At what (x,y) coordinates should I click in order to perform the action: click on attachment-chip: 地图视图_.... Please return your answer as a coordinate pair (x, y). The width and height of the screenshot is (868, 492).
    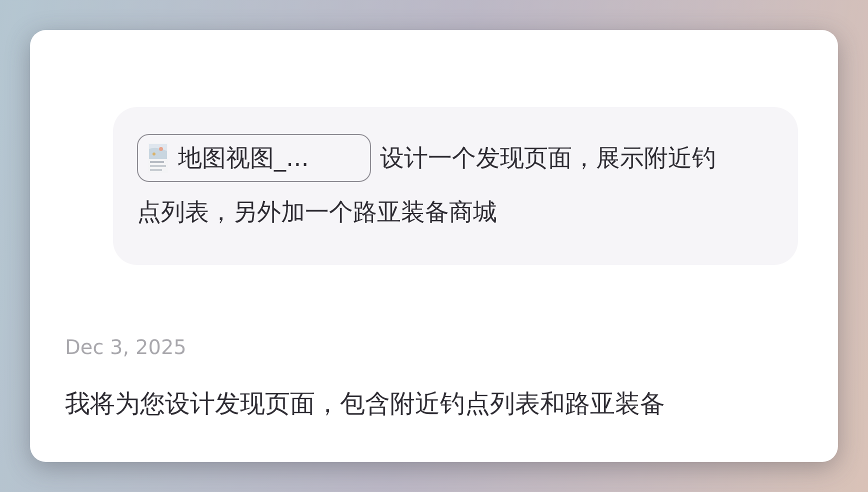
    Looking at the image, I should click on (254, 158).